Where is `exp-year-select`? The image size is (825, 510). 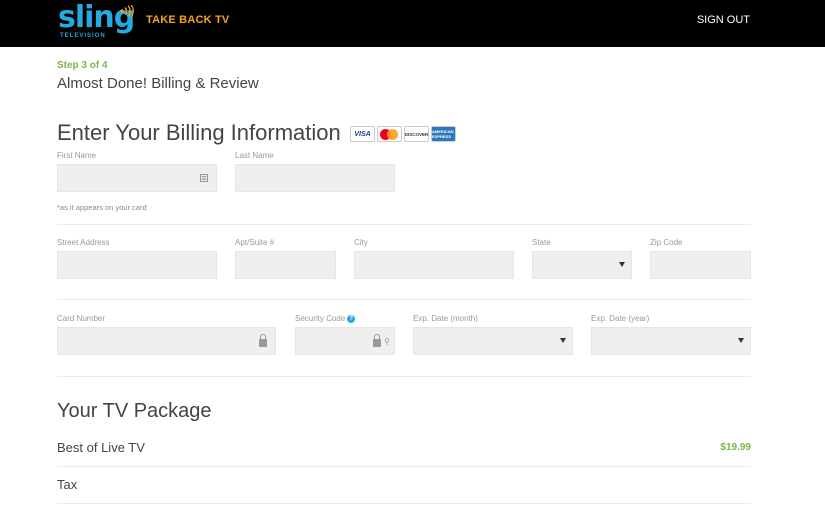 exp-year-select is located at coordinates (671, 341).